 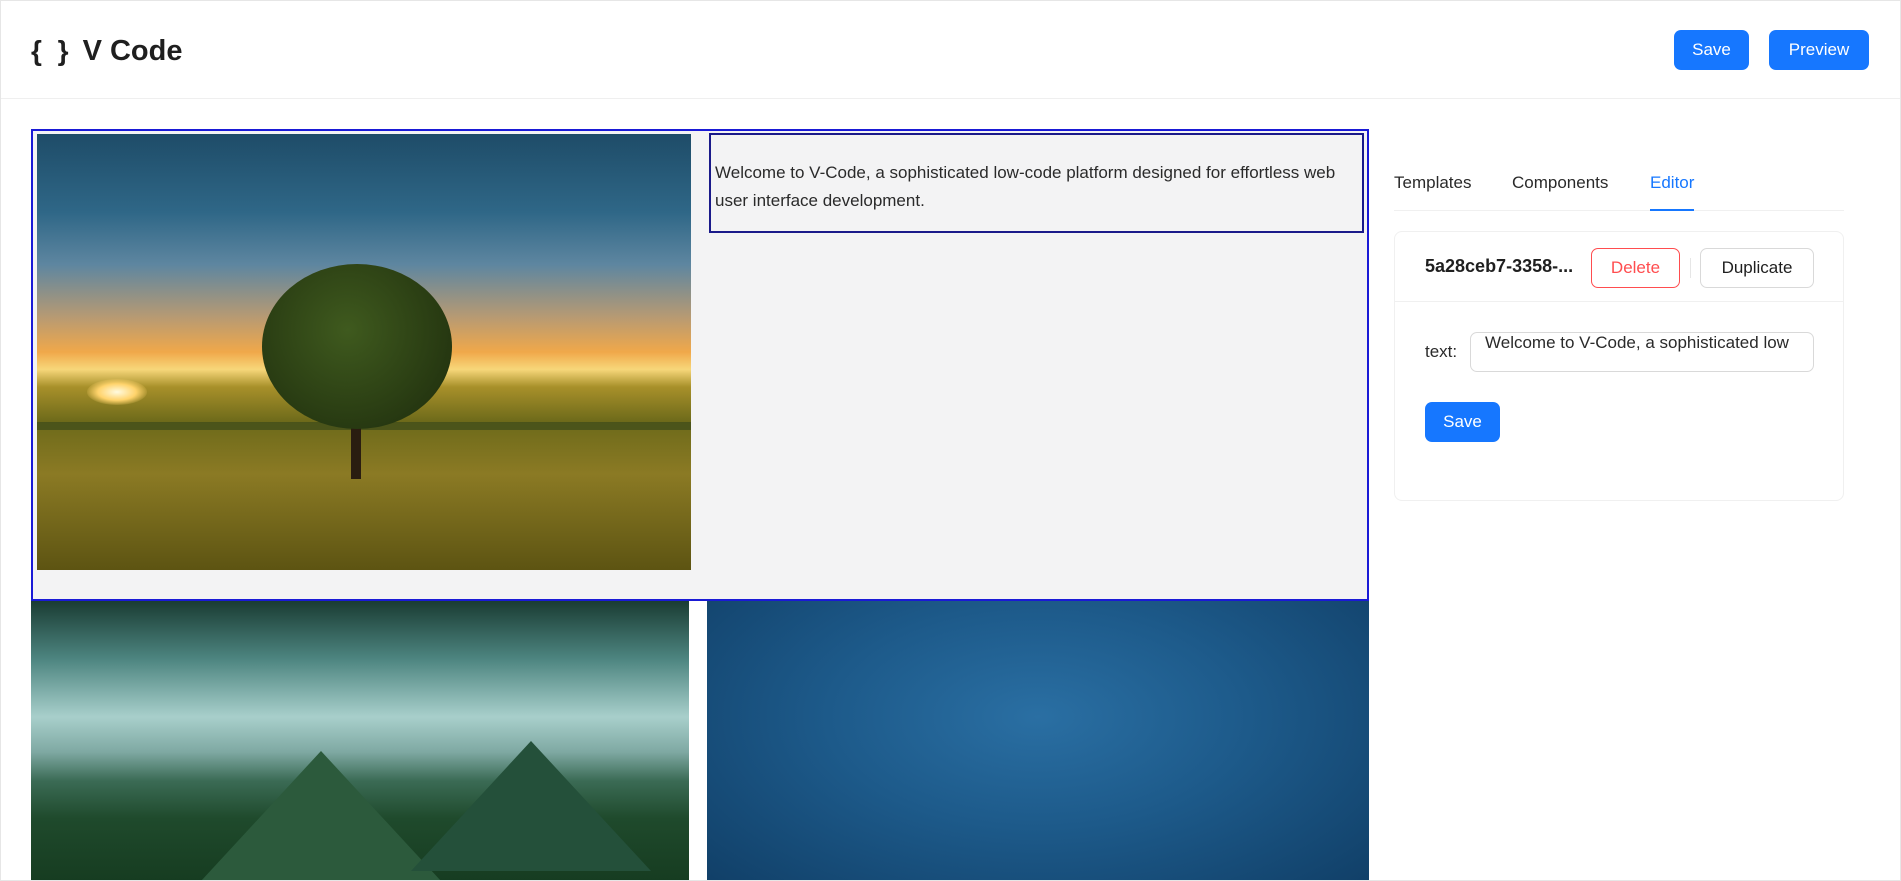 What do you see at coordinates (357, 346) in the screenshot?
I see `tree-canopy-shape` at bounding box center [357, 346].